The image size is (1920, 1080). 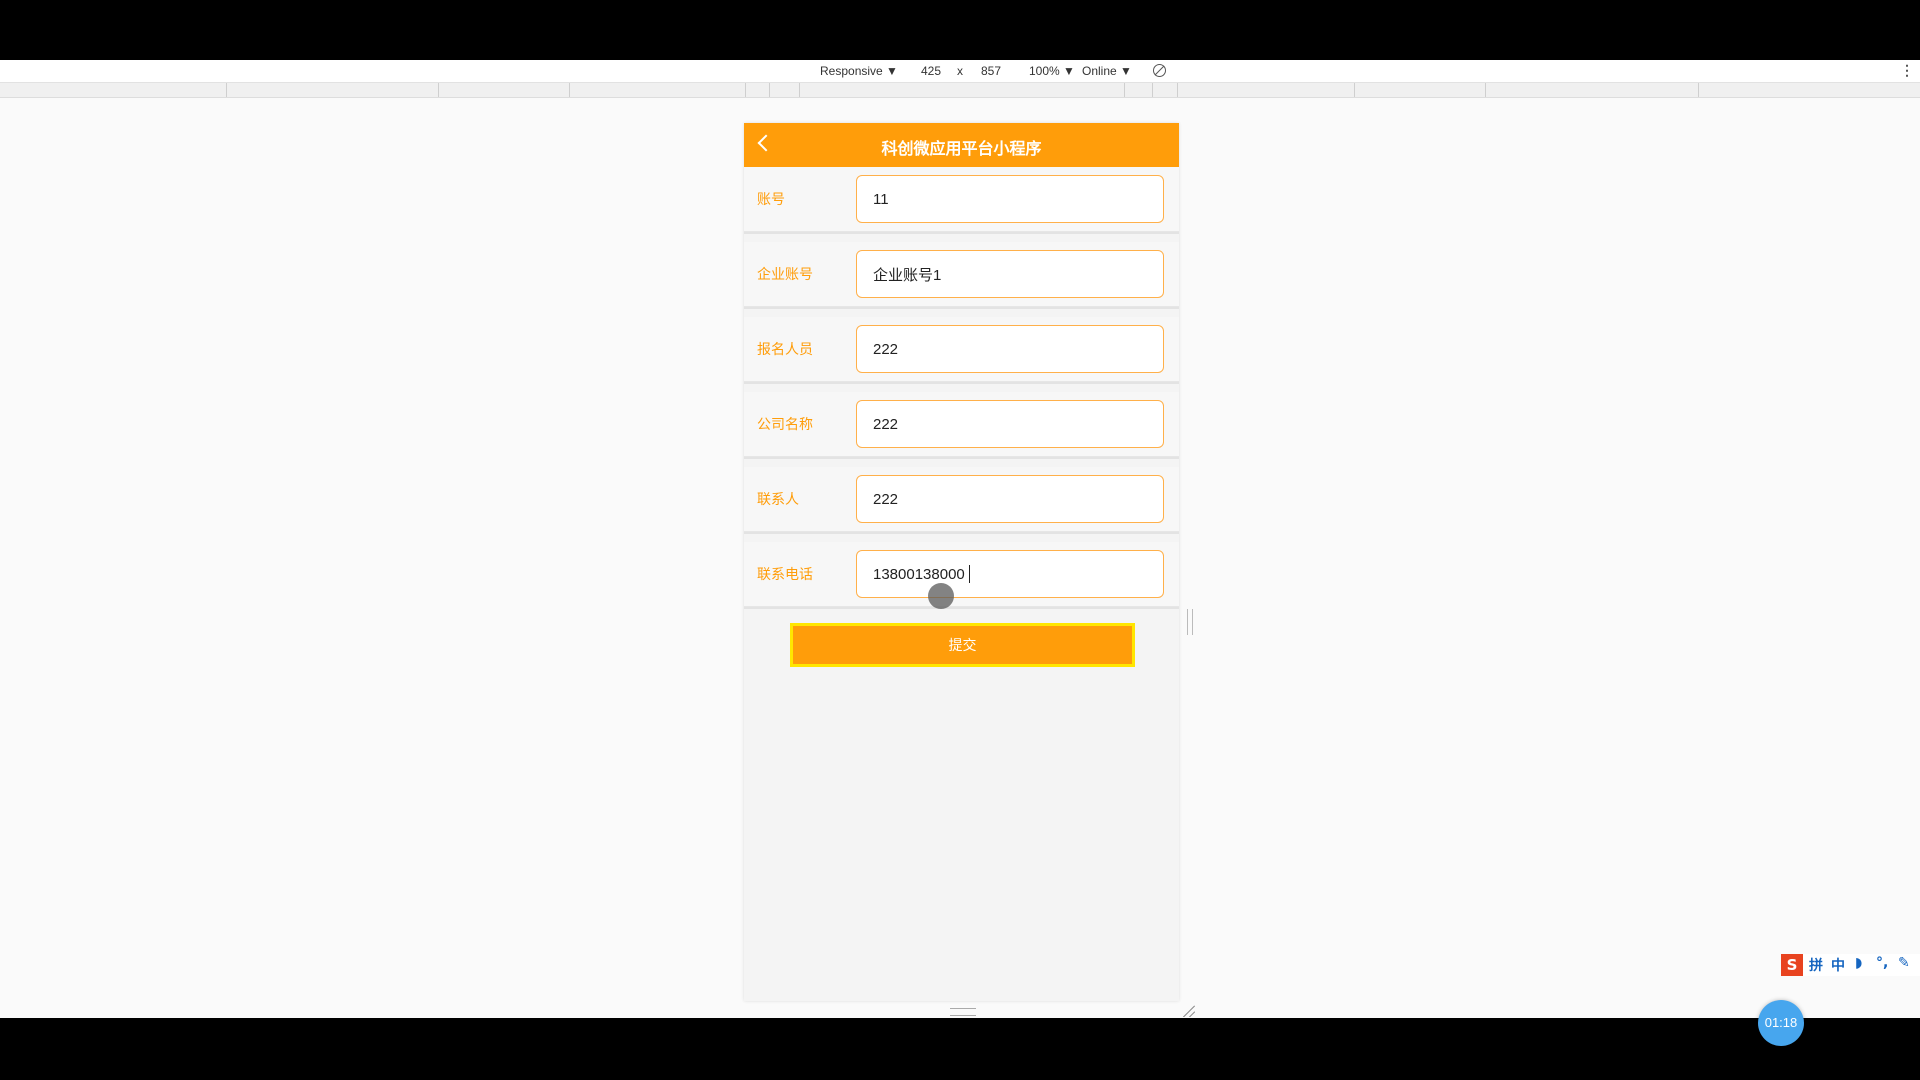 I want to click on account-input, so click(x=1010, y=199).